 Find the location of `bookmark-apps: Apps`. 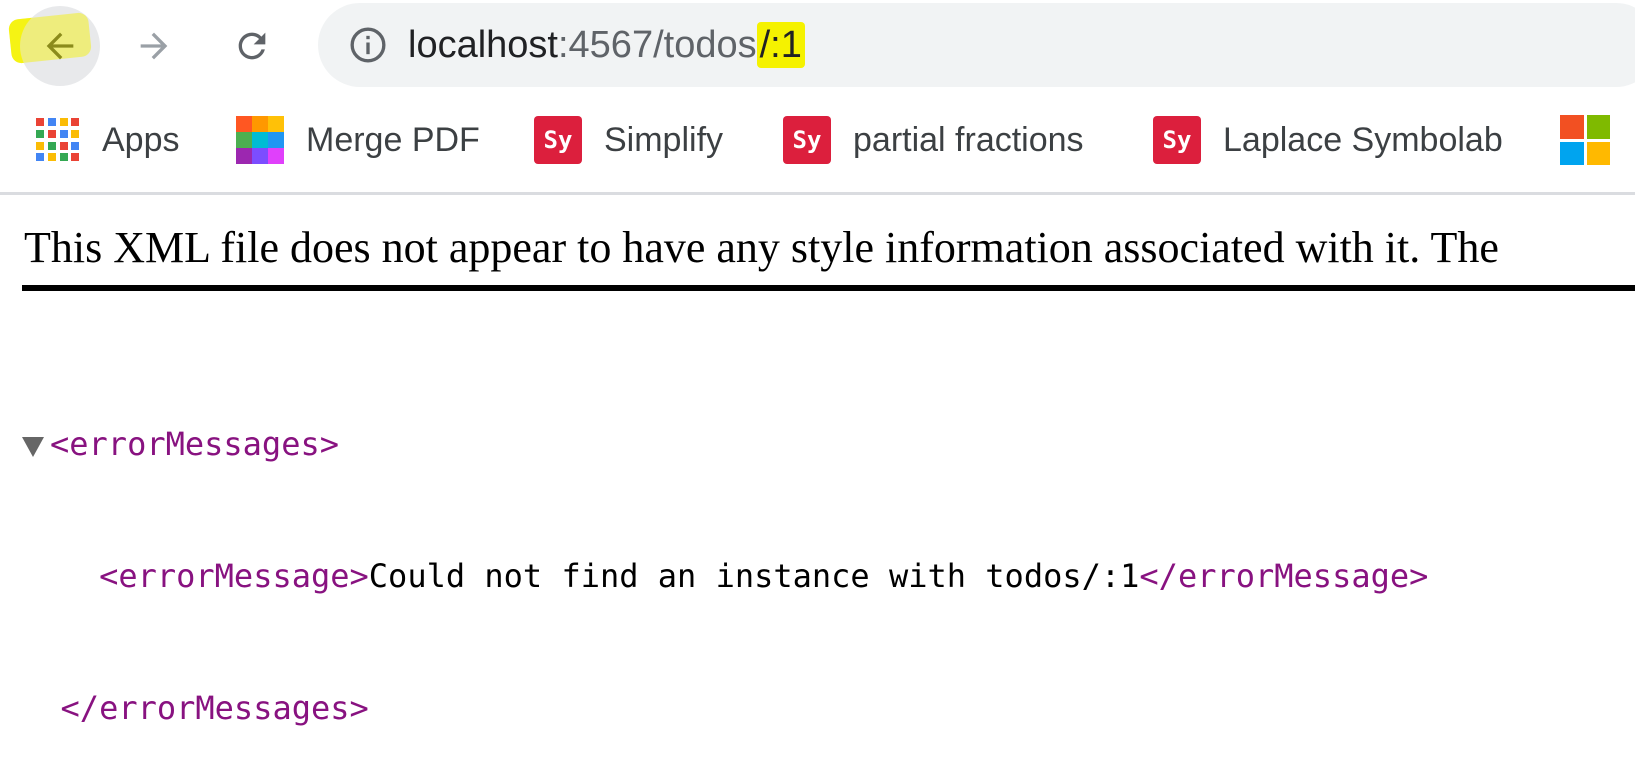

bookmark-apps: Apps is located at coordinates (108, 140).